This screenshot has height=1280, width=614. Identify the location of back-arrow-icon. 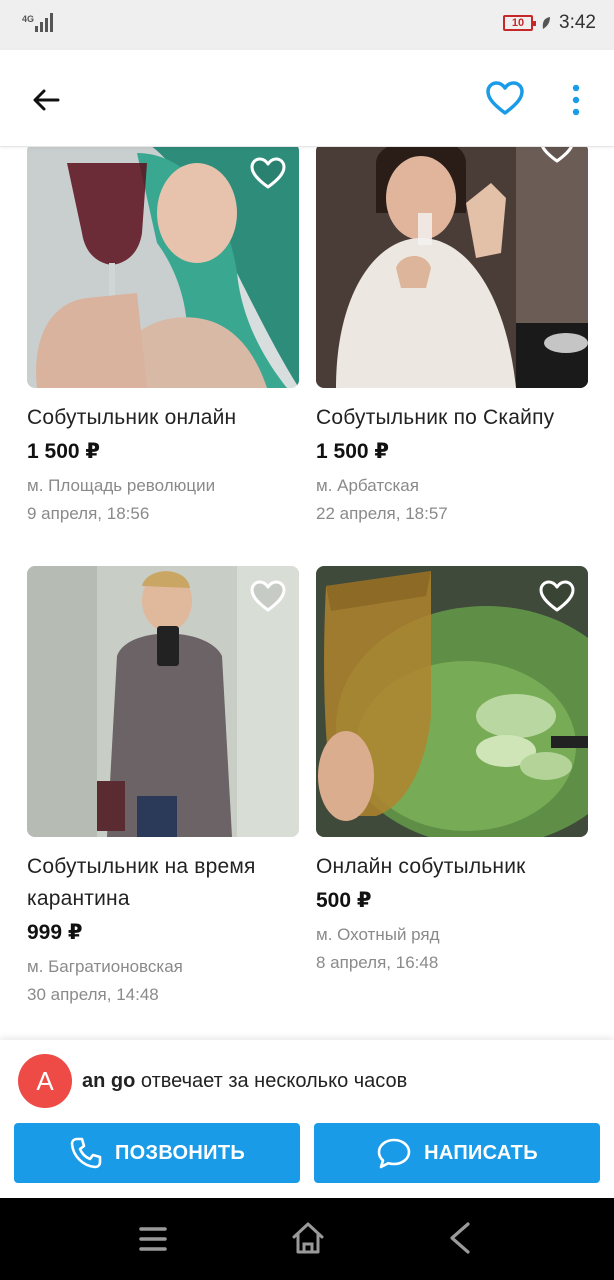
(48, 100).